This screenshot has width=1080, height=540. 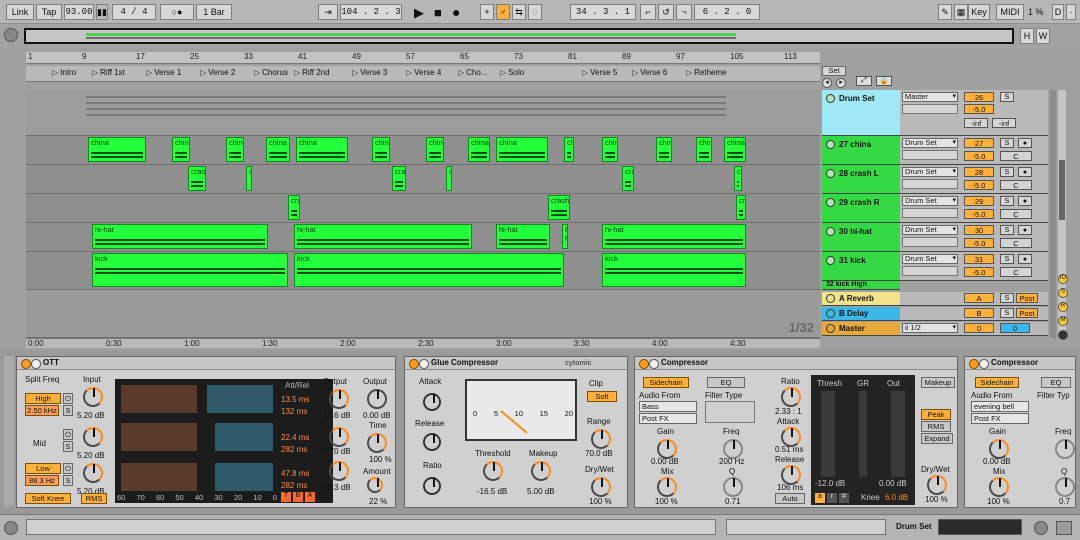 What do you see at coordinates (11, 35) in the screenshot?
I see `collapse-icon` at bounding box center [11, 35].